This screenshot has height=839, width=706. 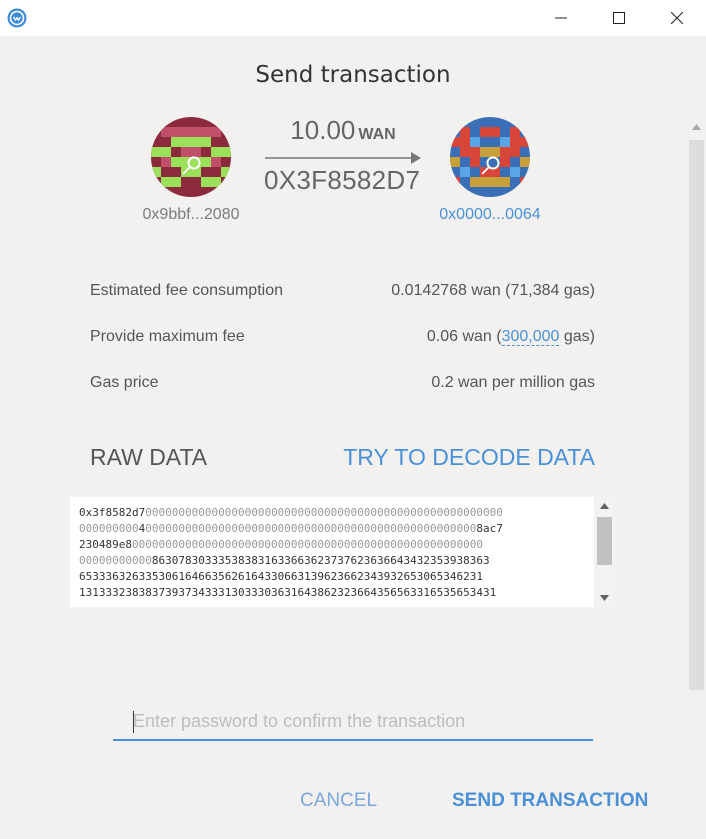 I want to click on dialog-title: Send transaction, so click(x=353, y=75).